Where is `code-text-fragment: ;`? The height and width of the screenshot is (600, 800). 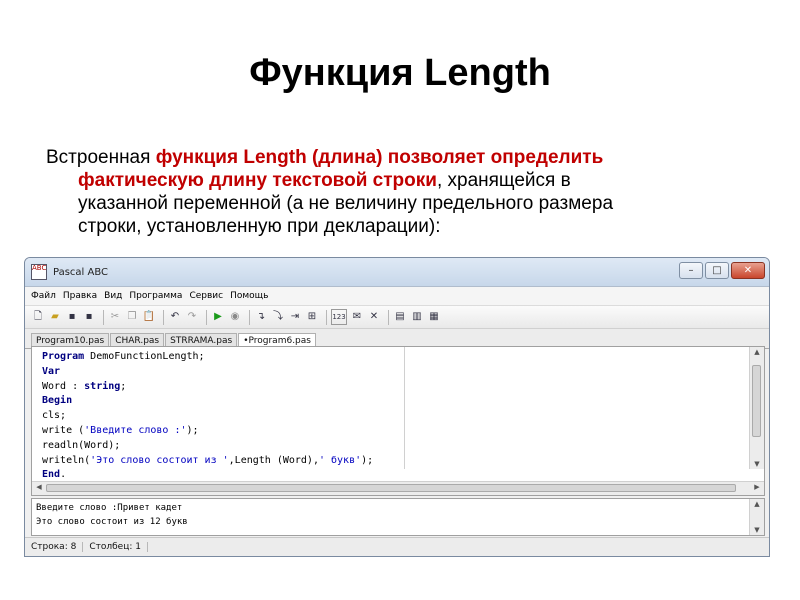
code-text-fragment: ; is located at coordinates (123, 386).